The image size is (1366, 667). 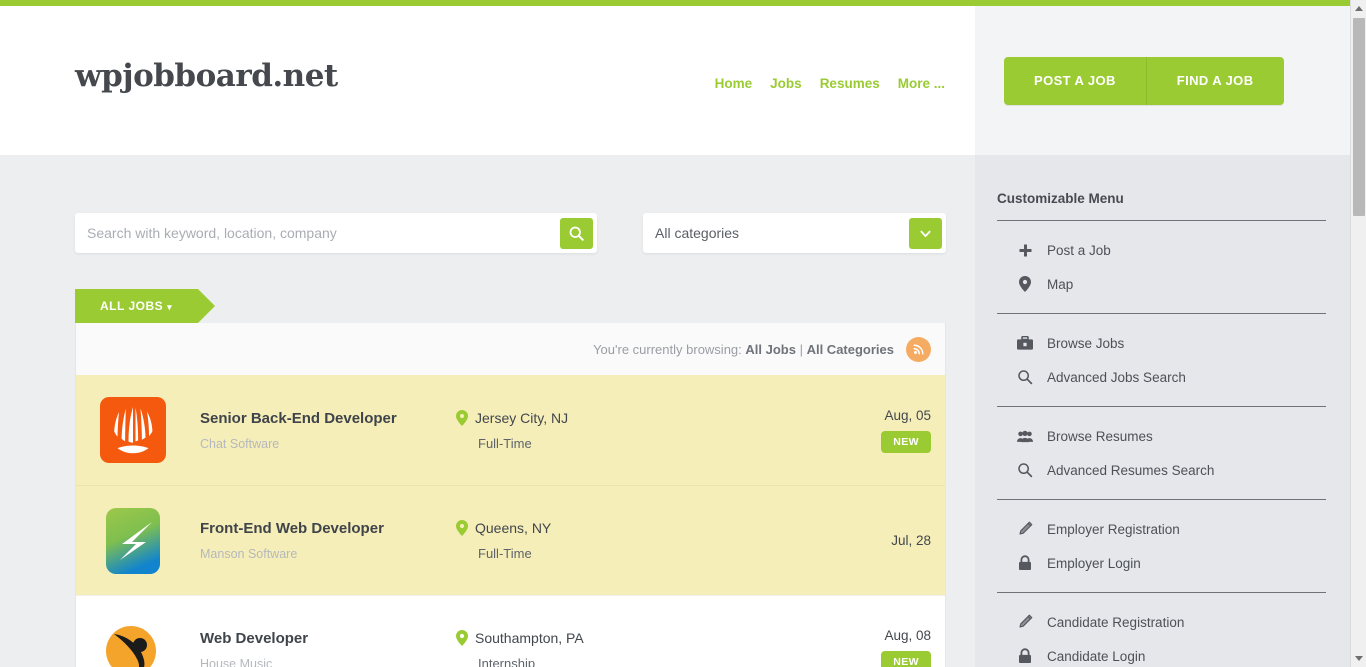 What do you see at coordinates (328, 528) in the screenshot?
I see `job-title: Front-End Web Developer` at bounding box center [328, 528].